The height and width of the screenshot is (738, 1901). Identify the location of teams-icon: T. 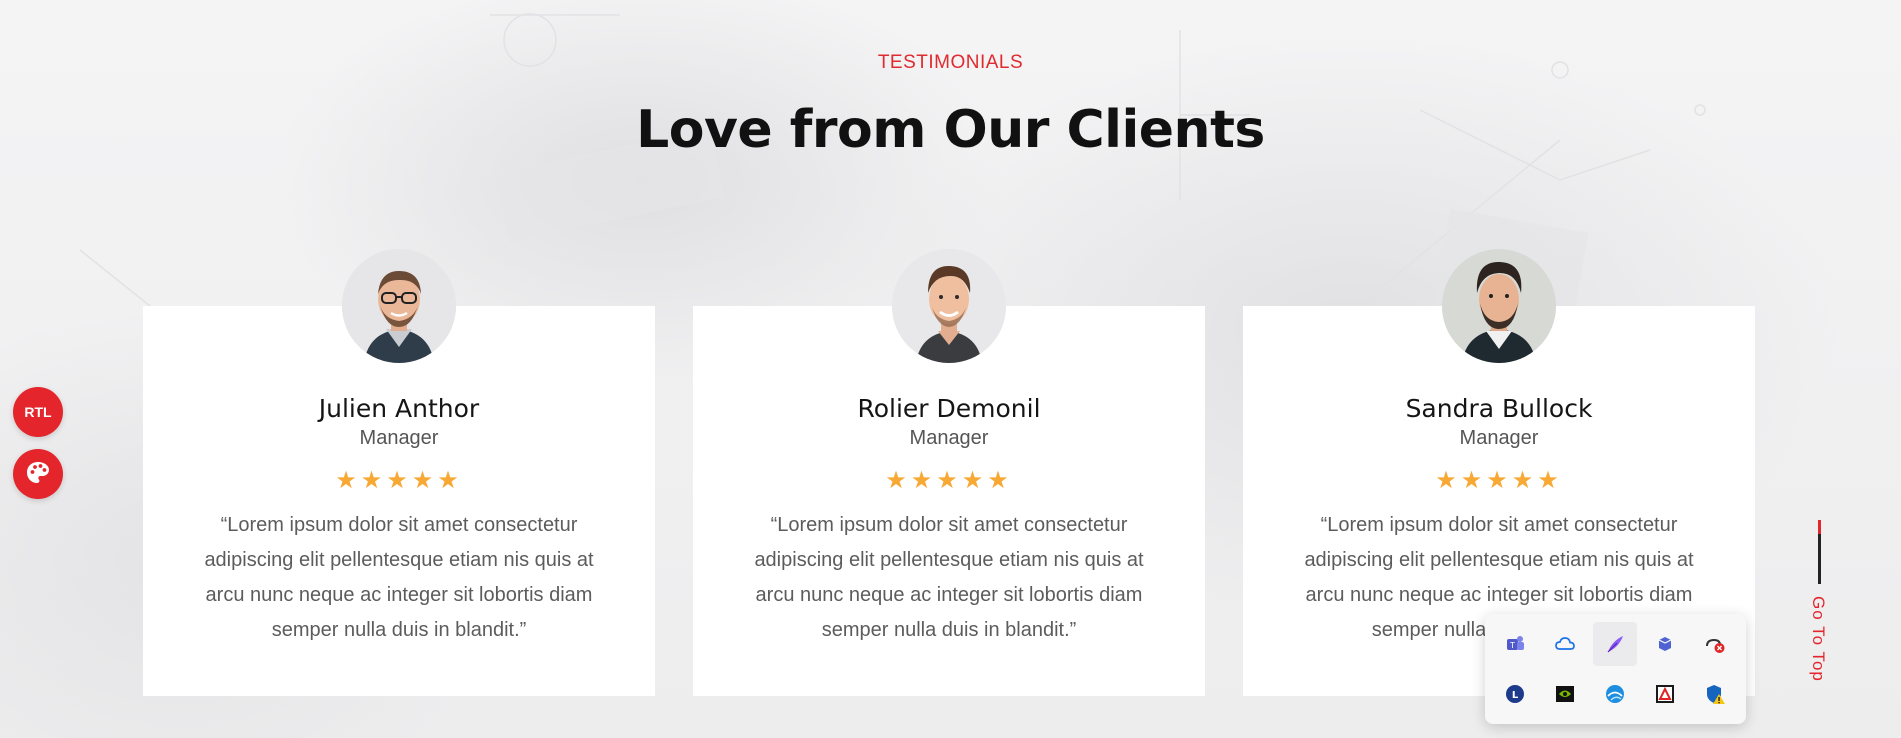
(1515, 644).